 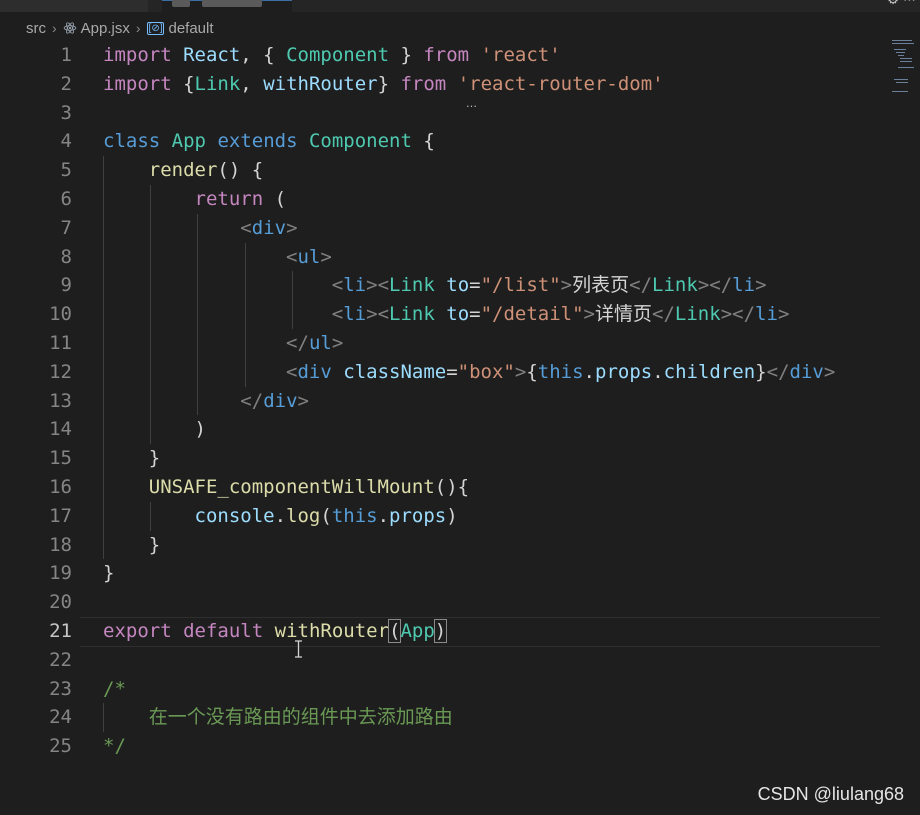 I want to click on line-number: 20, so click(x=60, y=602).